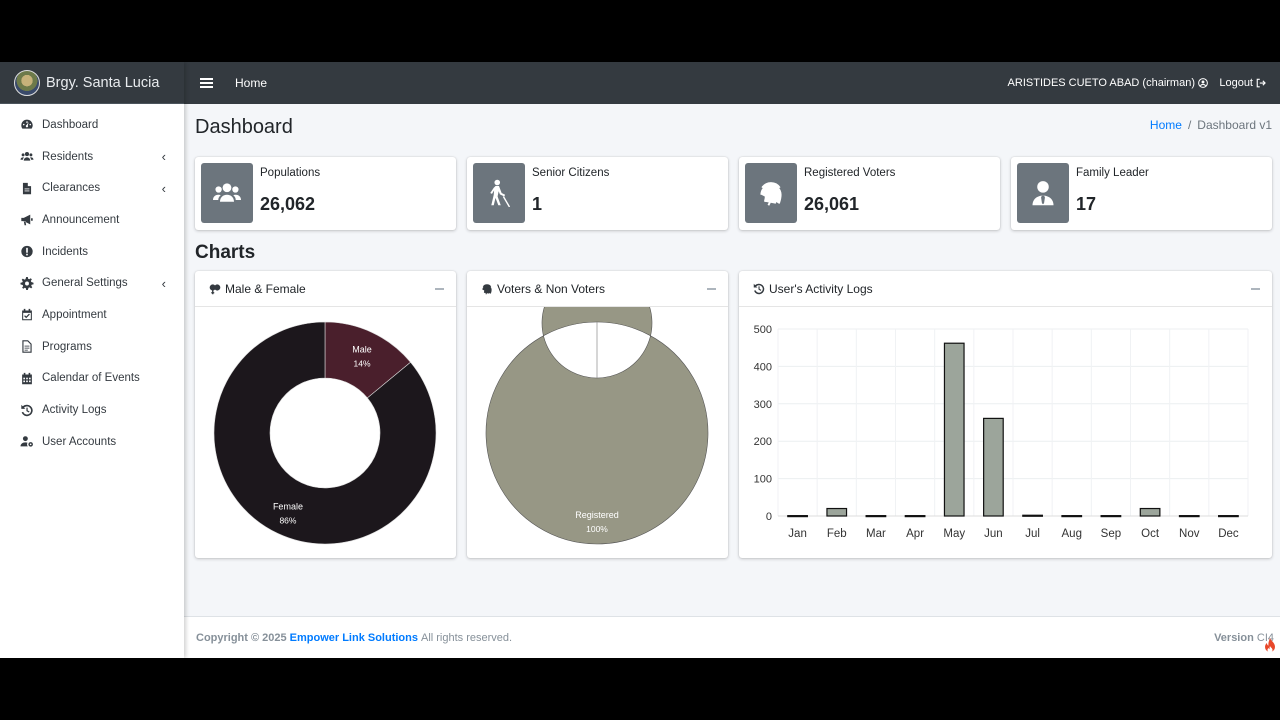  What do you see at coordinates (325, 414) in the screenshot?
I see `card-male-female: Male & Female Male 14% Female 86%` at bounding box center [325, 414].